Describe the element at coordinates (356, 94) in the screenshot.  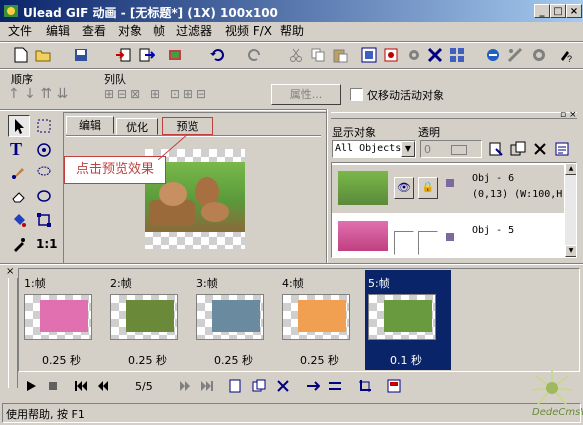
I see `only-move-active-checkbox` at that location.